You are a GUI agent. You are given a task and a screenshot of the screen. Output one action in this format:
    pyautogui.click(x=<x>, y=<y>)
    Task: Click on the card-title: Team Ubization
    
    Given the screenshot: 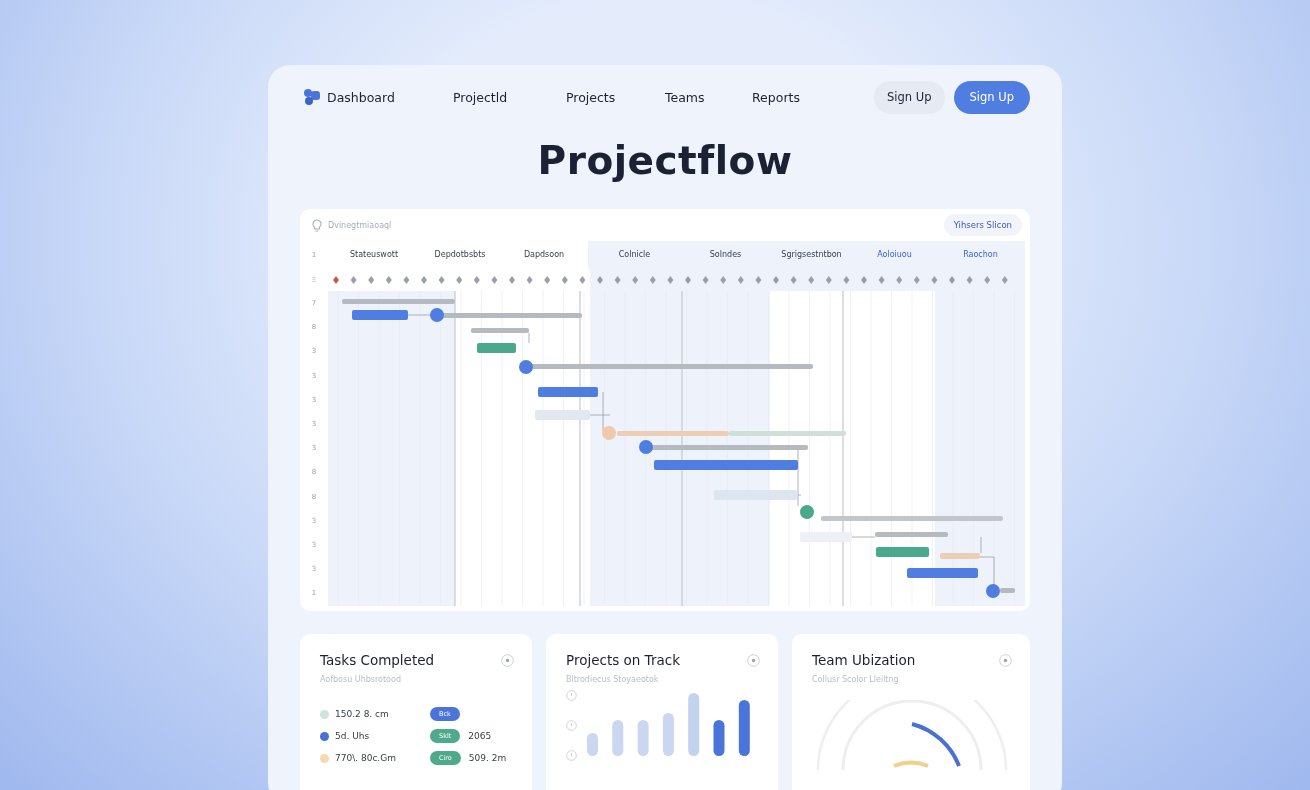 What is the action you would take?
    pyautogui.click(x=864, y=660)
    